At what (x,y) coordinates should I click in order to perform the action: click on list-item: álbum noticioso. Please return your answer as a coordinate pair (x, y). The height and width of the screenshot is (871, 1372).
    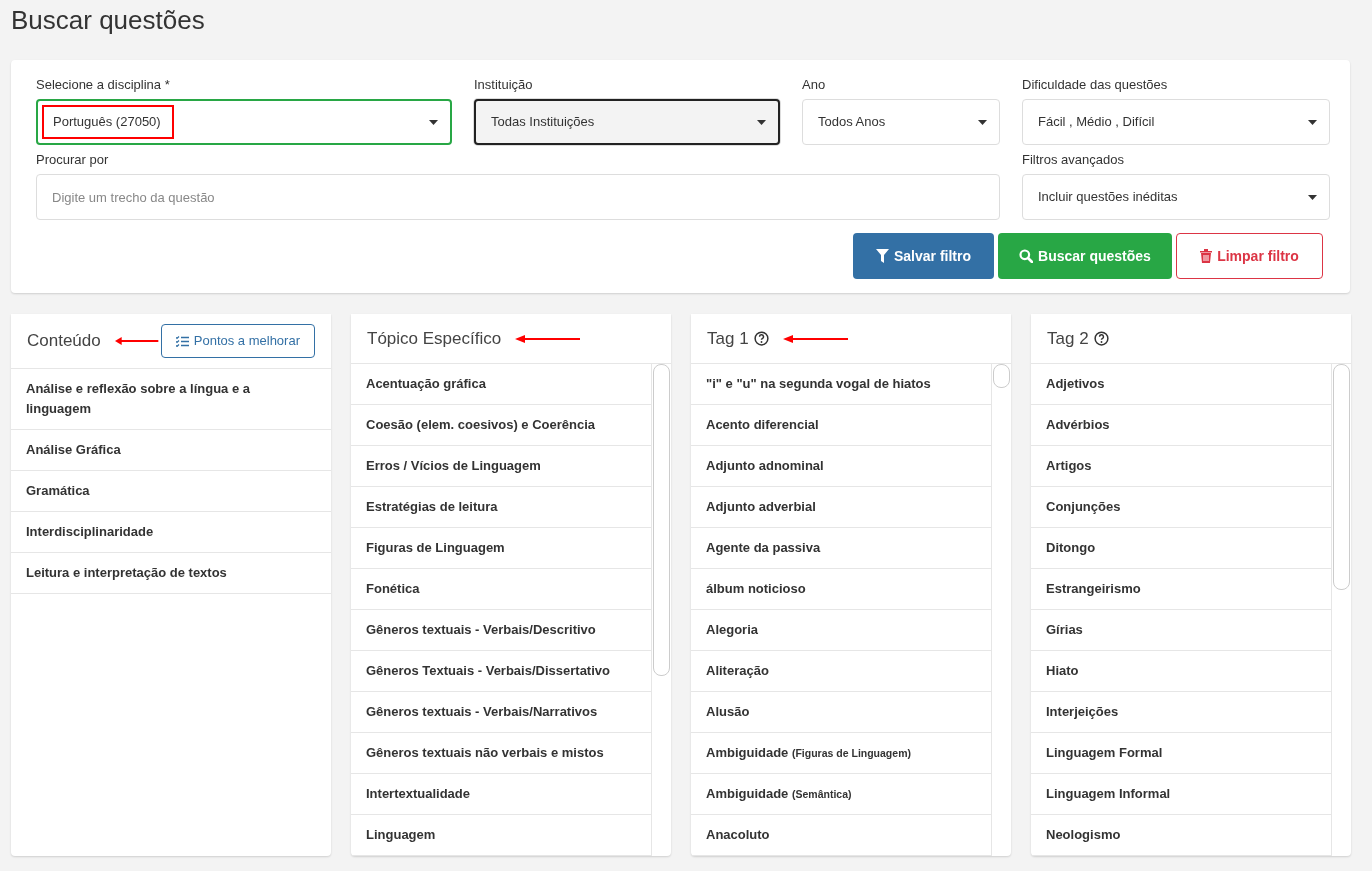
    Looking at the image, I should click on (841, 589).